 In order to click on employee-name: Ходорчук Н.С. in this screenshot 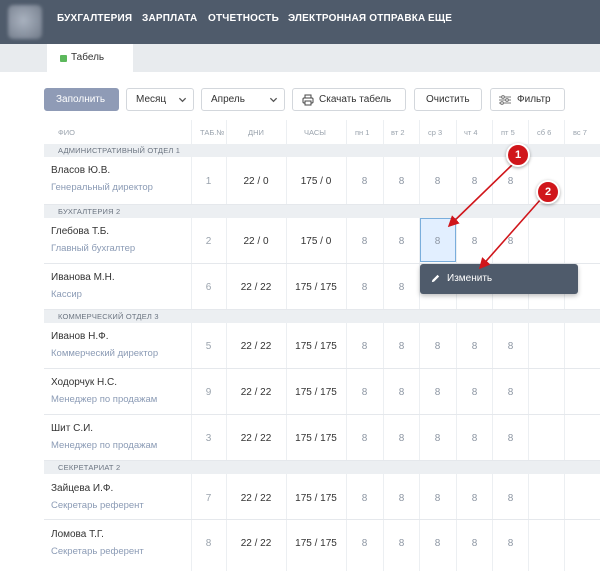, I will do `click(84, 382)`.